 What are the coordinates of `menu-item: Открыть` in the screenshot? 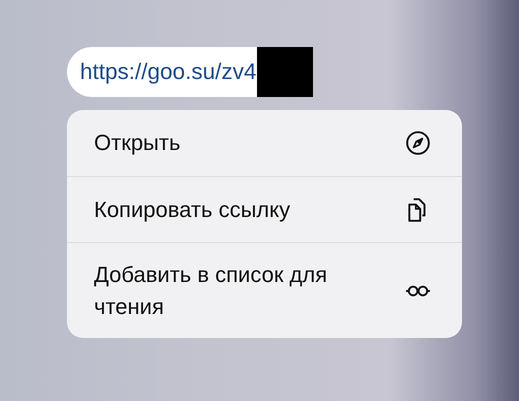 It's located at (264, 143).